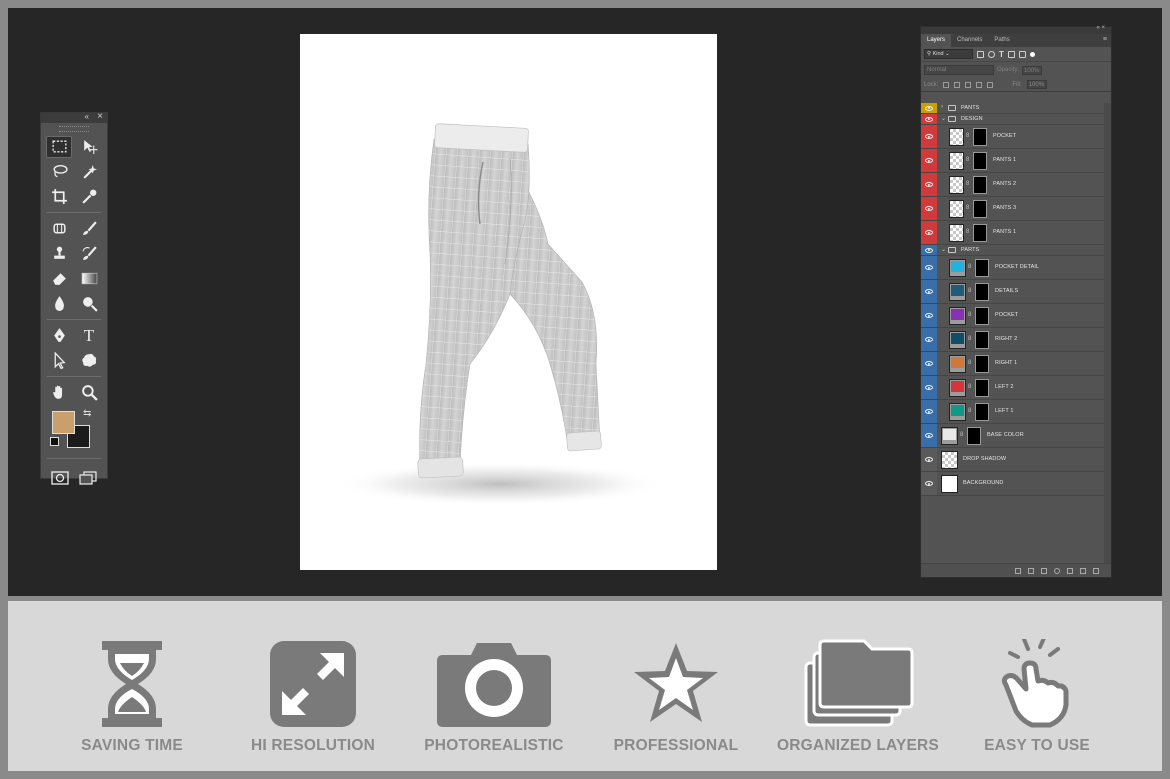 The width and height of the screenshot is (1170, 779). Describe the element at coordinates (1032, 70) in the screenshot. I see `opacity-input: 100%` at that location.